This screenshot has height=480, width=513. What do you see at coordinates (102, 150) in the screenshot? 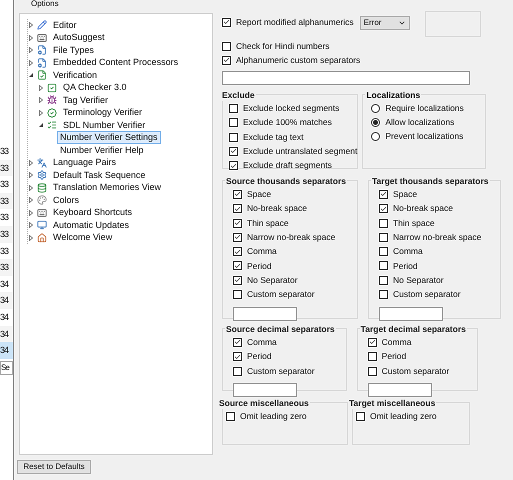
I see `tree-item: Number Verifier Help` at bounding box center [102, 150].